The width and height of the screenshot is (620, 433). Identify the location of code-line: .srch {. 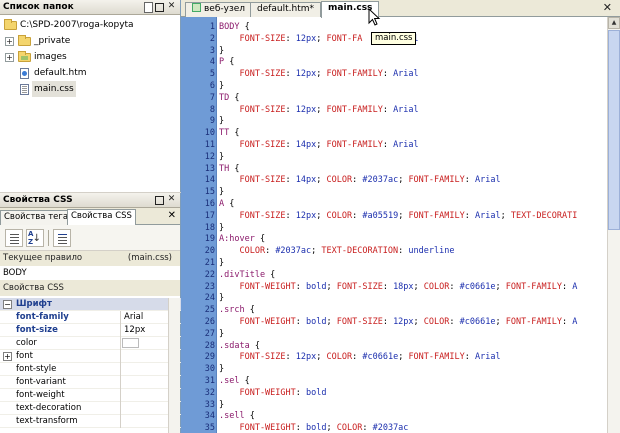
(237, 310).